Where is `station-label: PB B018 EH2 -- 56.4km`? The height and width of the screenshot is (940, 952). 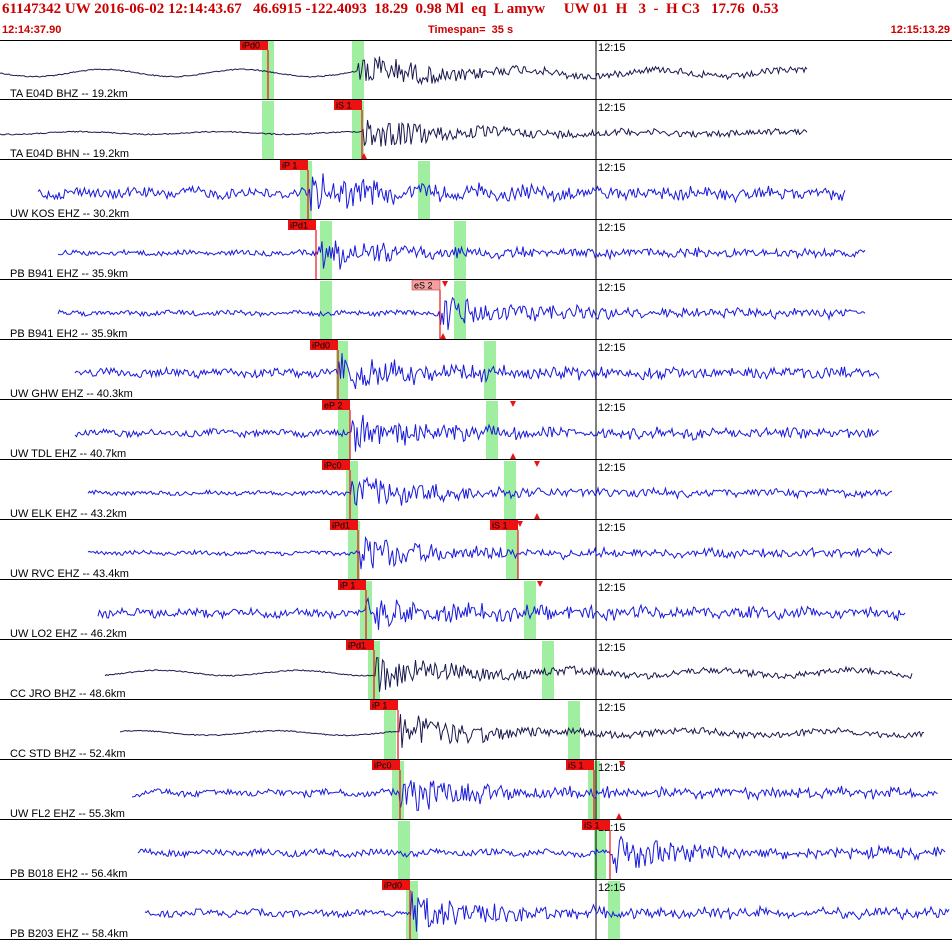
station-label: PB B018 EH2 -- 56.4km is located at coordinates (68, 874).